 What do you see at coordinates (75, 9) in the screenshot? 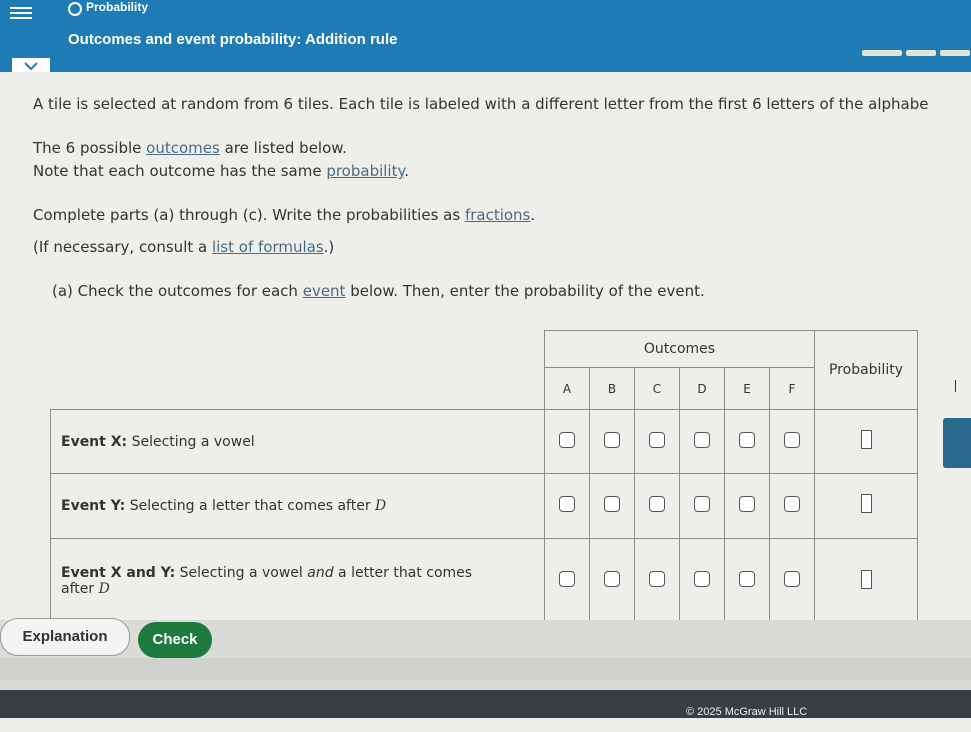
I see `topic-circle-icon` at bounding box center [75, 9].